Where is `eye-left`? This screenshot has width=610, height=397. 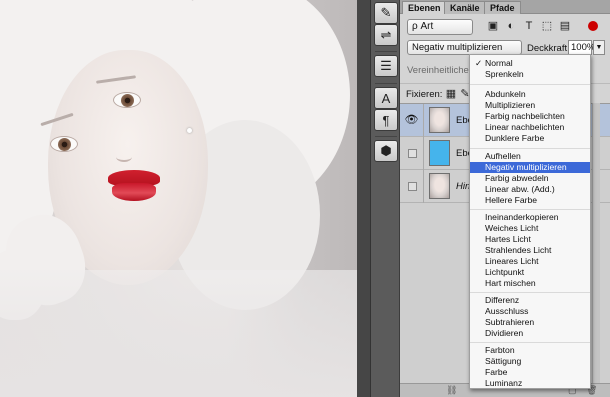 eye-left is located at coordinates (64, 144).